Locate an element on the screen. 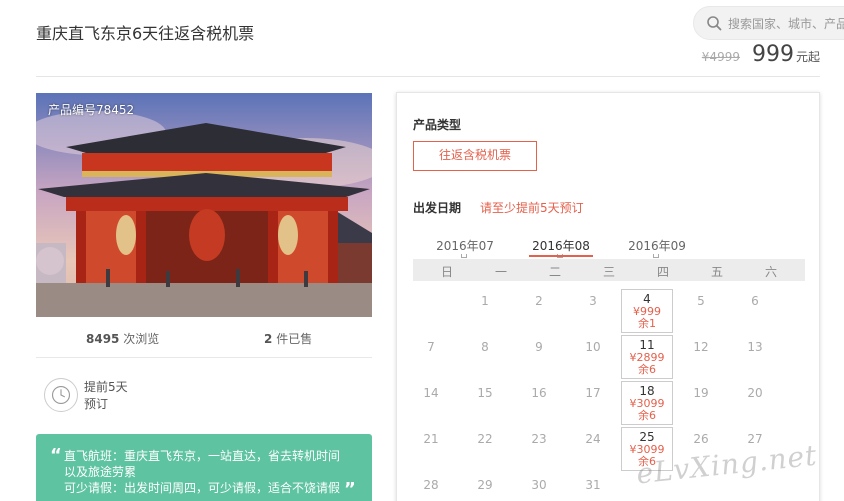 The image size is (844, 501). calendar-day-11: 11 ¥2899 余6 is located at coordinates (647, 357).